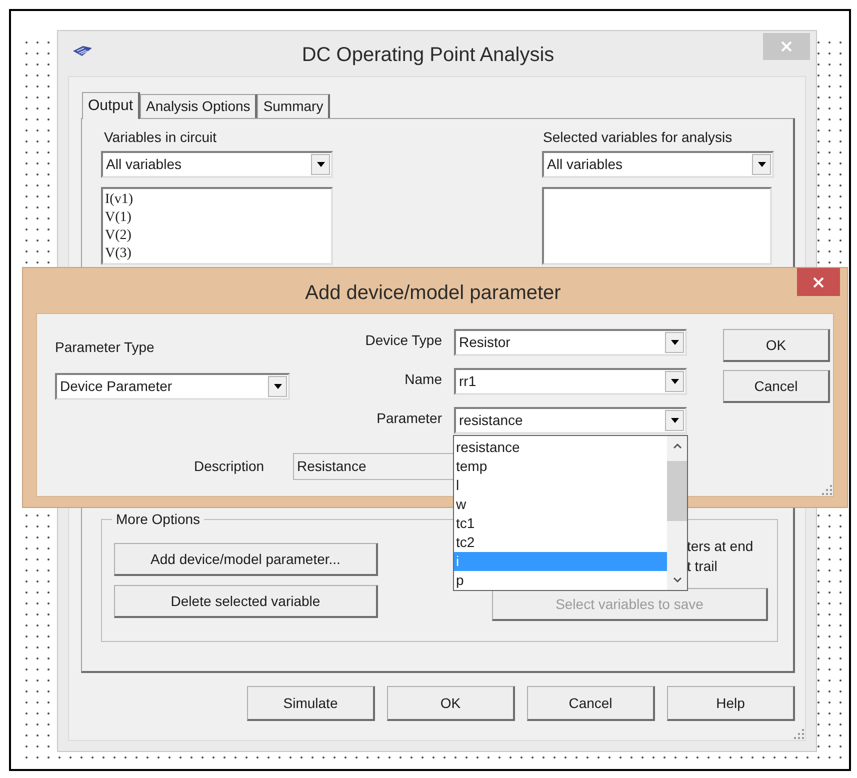  I want to click on dialog-title: Add device/model parameter, so click(433, 293).